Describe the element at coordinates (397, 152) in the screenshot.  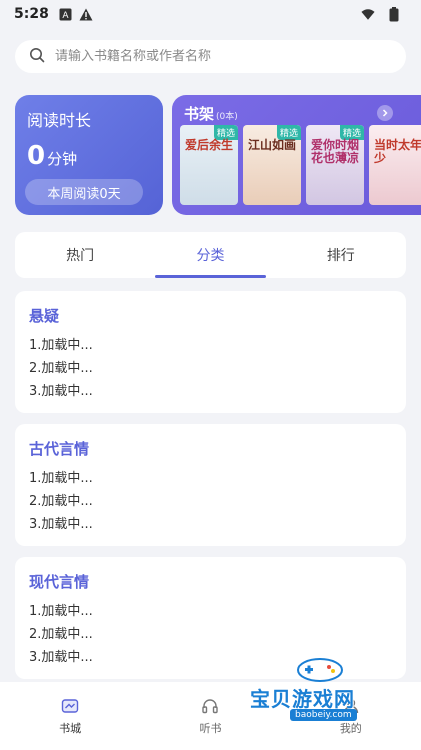
I see `book-title: 当时太年少` at that location.